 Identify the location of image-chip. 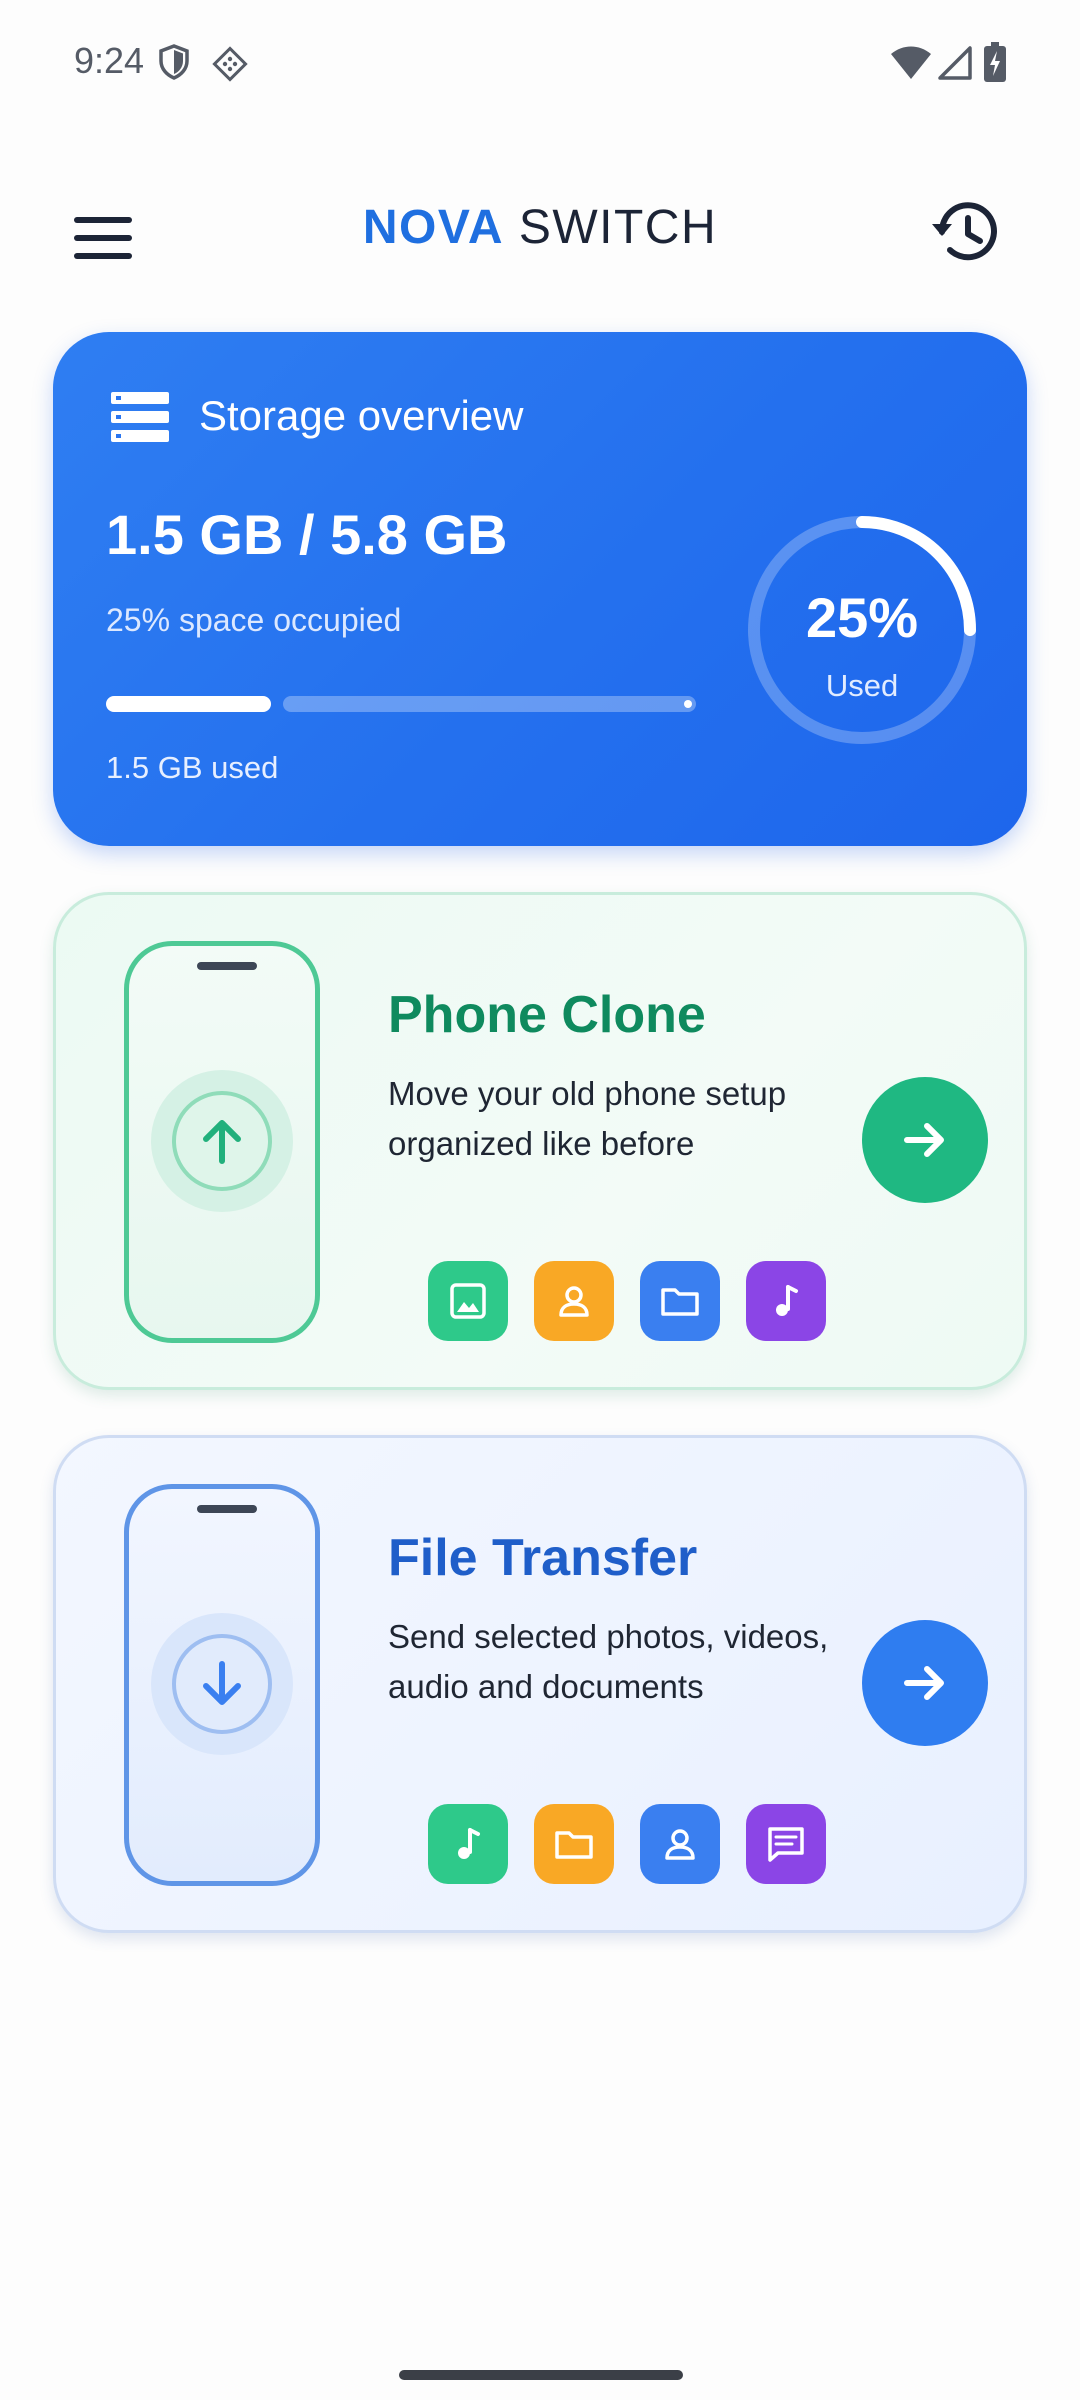
(468, 1301).